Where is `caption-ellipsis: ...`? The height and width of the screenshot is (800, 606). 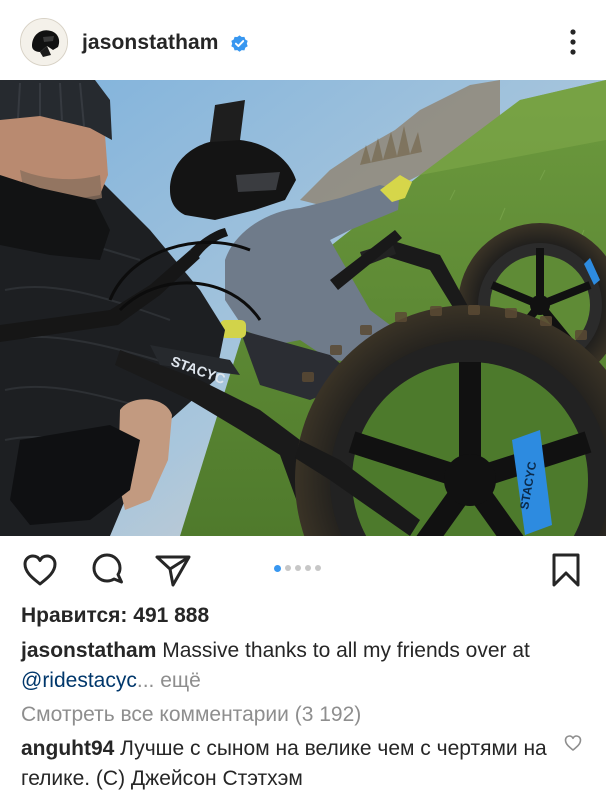 caption-ellipsis: ... is located at coordinates (145, 680).